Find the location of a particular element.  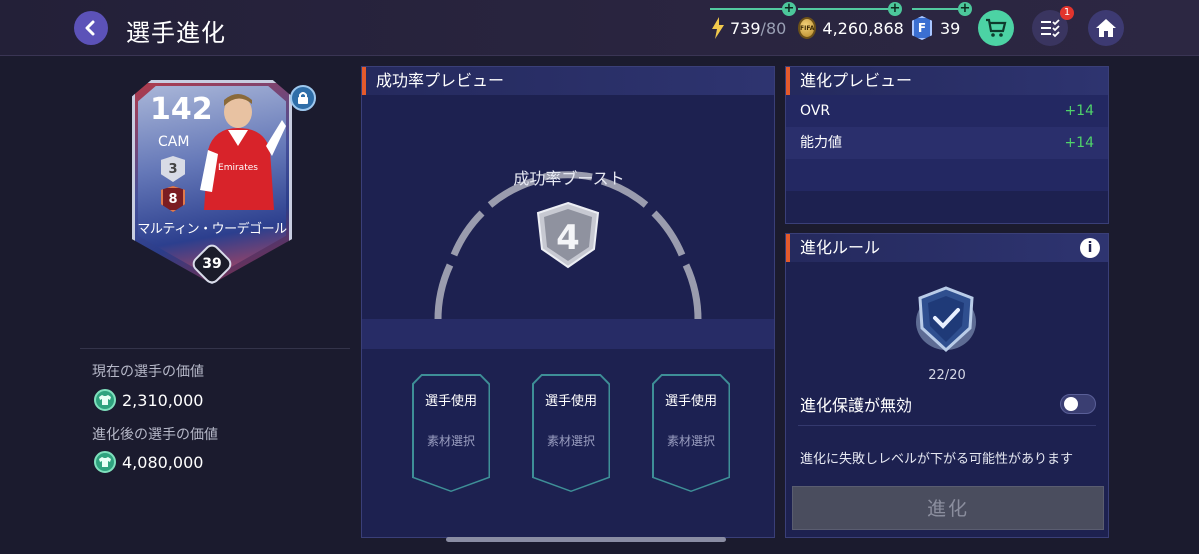

protection-count: 22/20 is located at coordinates (947, 375).